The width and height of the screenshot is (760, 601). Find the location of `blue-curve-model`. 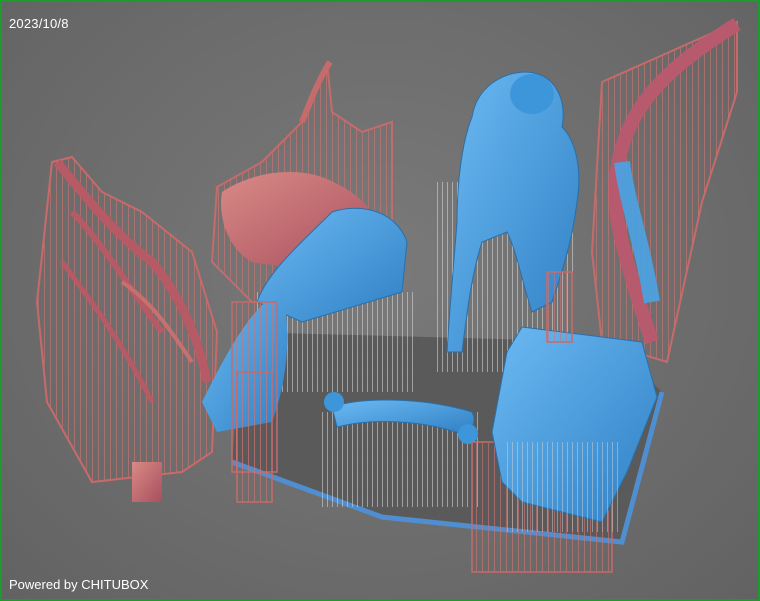

blue-curve-model is located at coordinates (402, 449).